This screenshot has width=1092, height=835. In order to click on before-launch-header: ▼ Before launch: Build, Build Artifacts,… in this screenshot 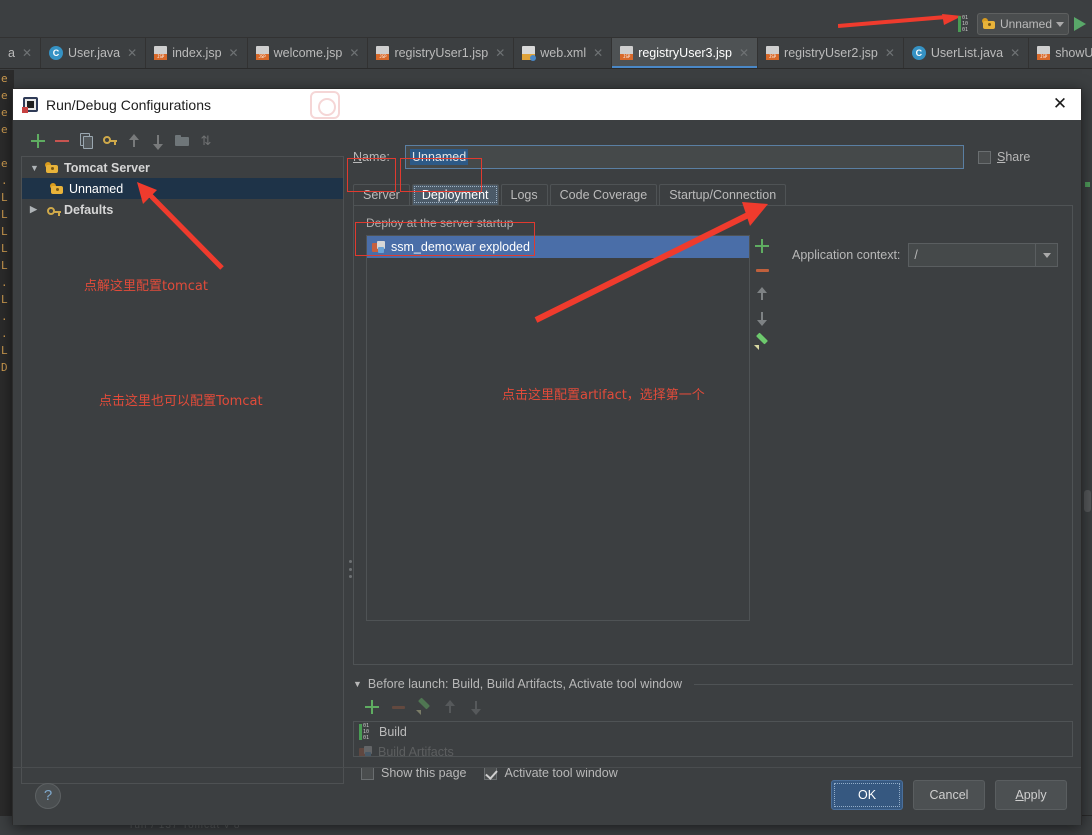, I will do `click(713, 684)`.